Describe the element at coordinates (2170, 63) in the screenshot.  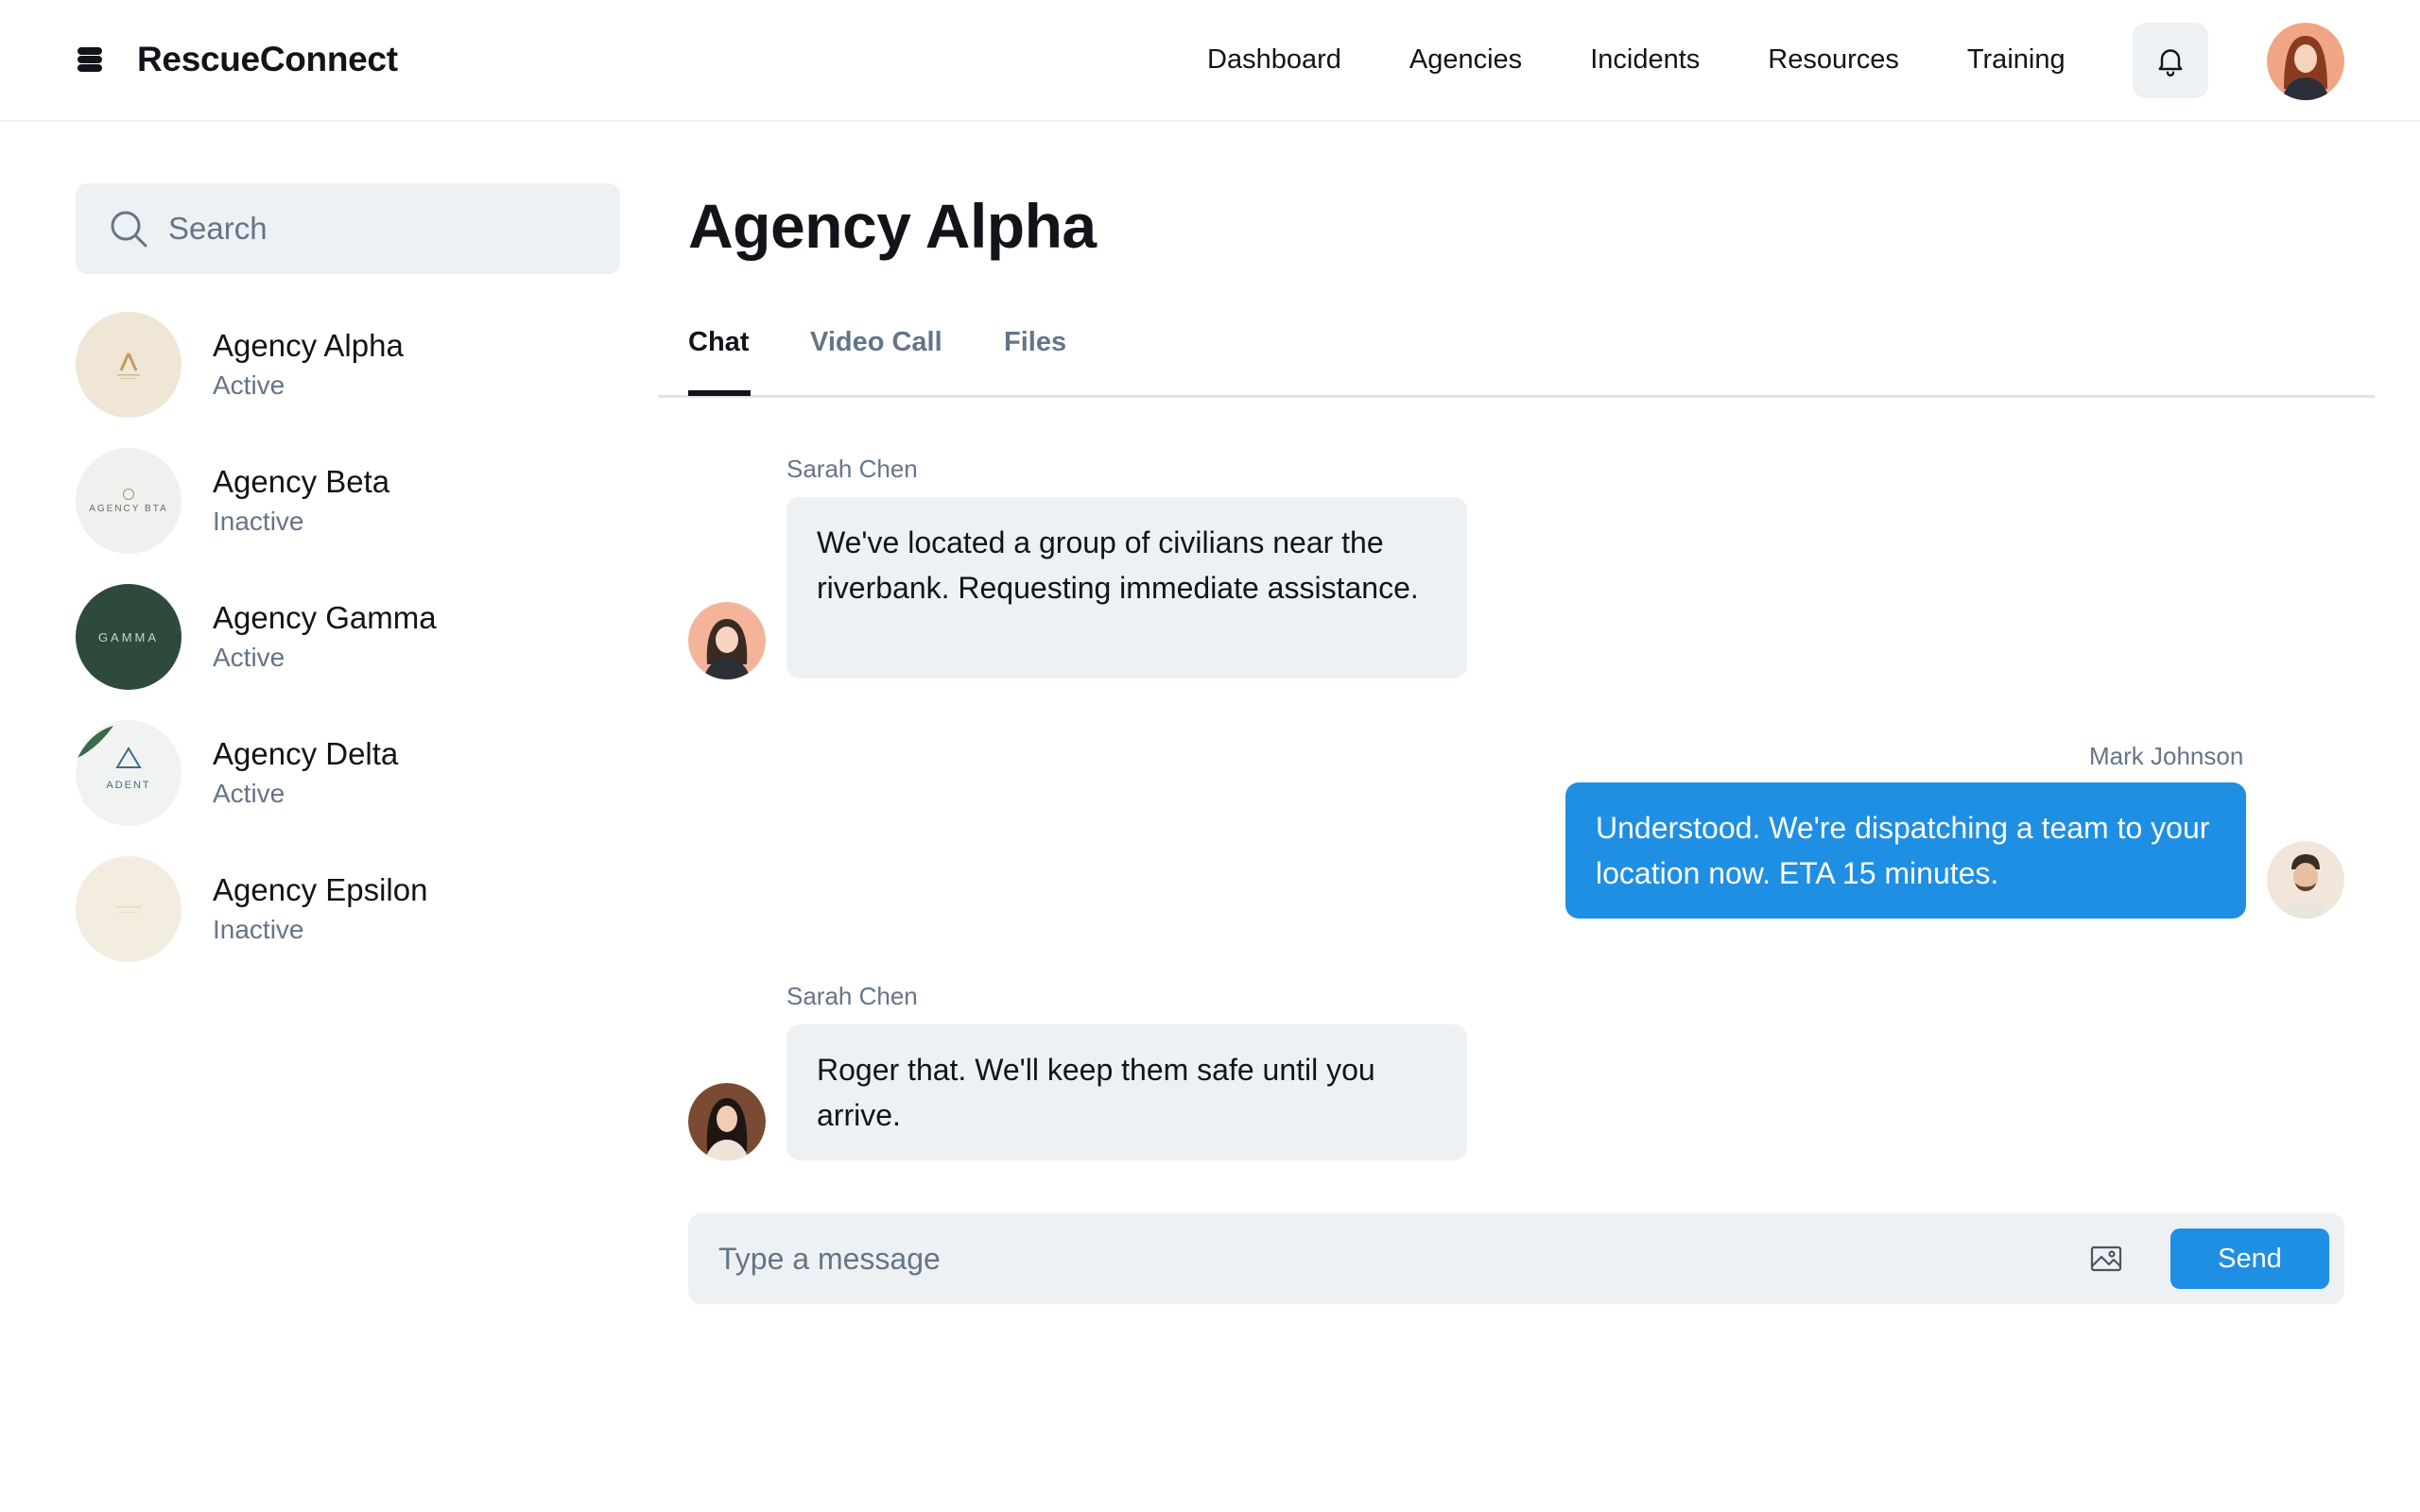
I see `bell-icon` at that location.